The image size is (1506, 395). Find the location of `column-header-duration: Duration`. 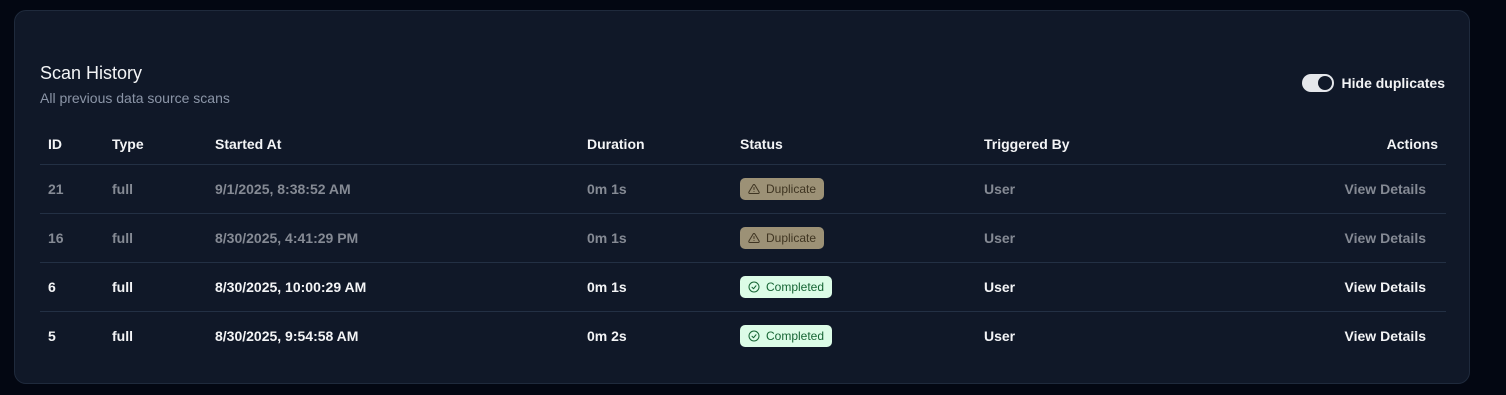

column-header-duration: Duration is located at coordinates (616, 144).